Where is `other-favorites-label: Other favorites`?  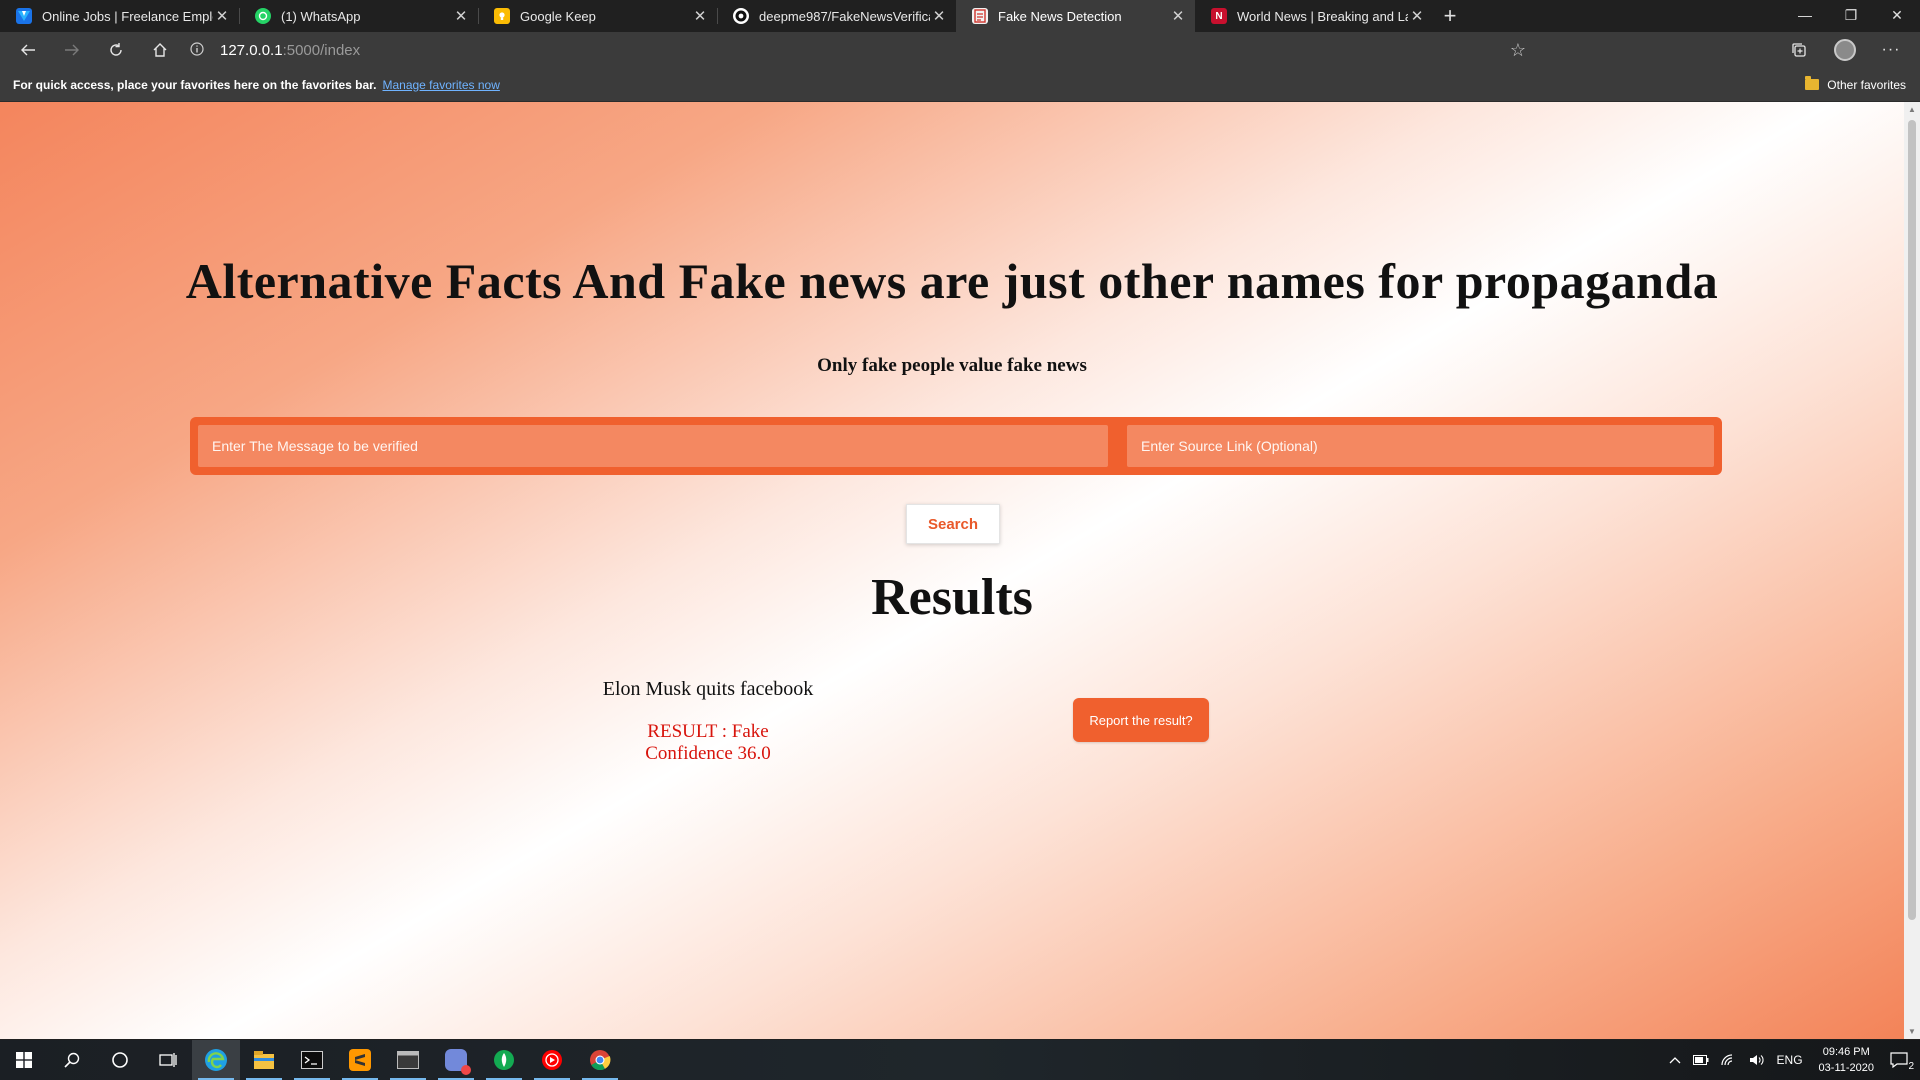
other-favorites-label: Other favorites is located at coordinates (1866, 84).